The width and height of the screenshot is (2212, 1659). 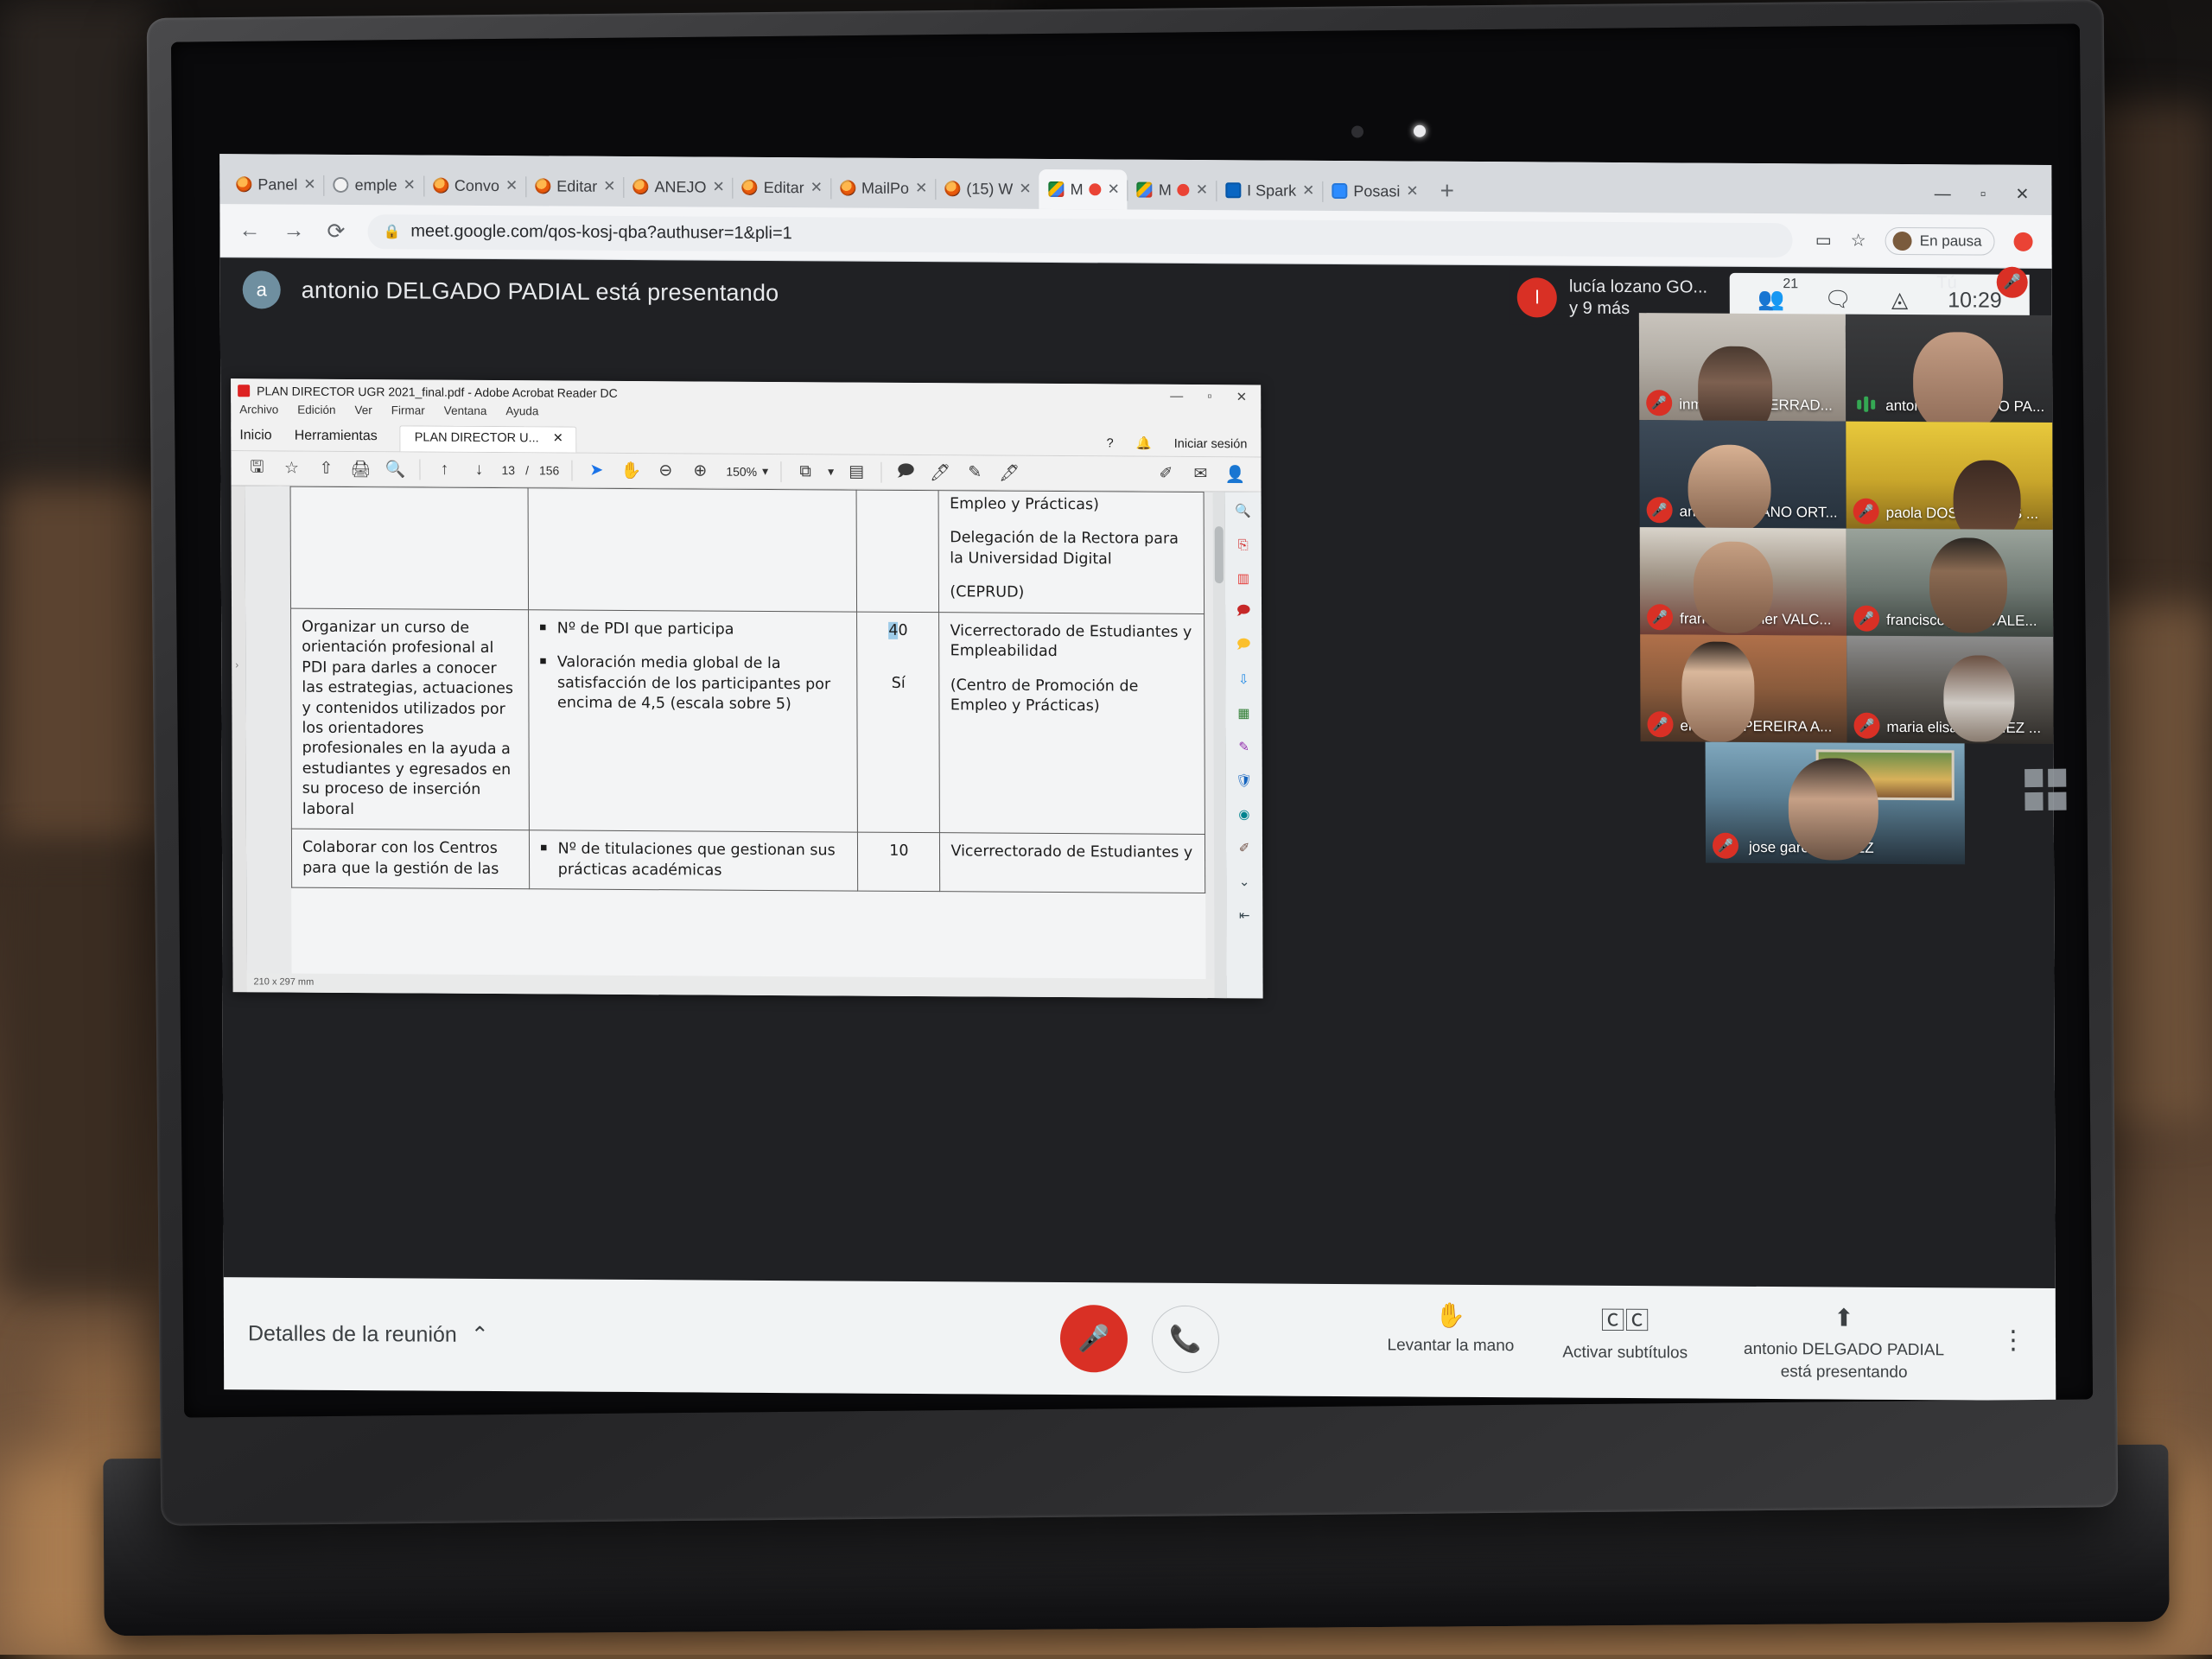 What do you see at coordinates (1243, 510) in the screenshot?
I see `search-panel-icon: 🔍` at bounding box center [1243, 510].